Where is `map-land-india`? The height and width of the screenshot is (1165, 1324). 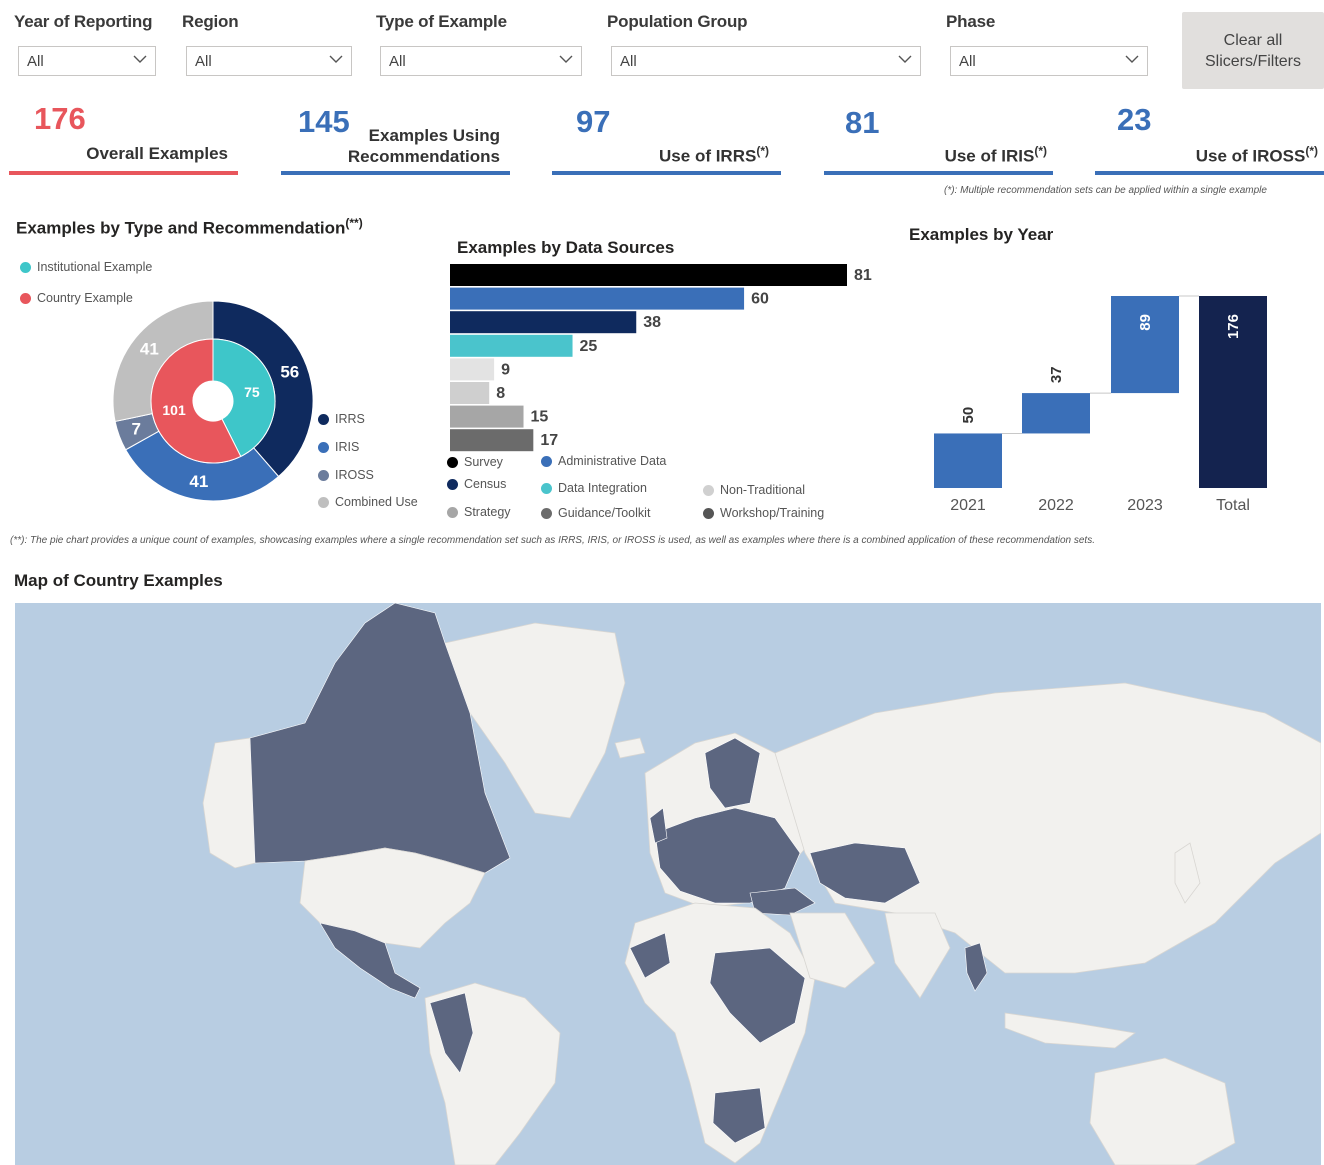 map-land-india is located at coordinates (917, 955).